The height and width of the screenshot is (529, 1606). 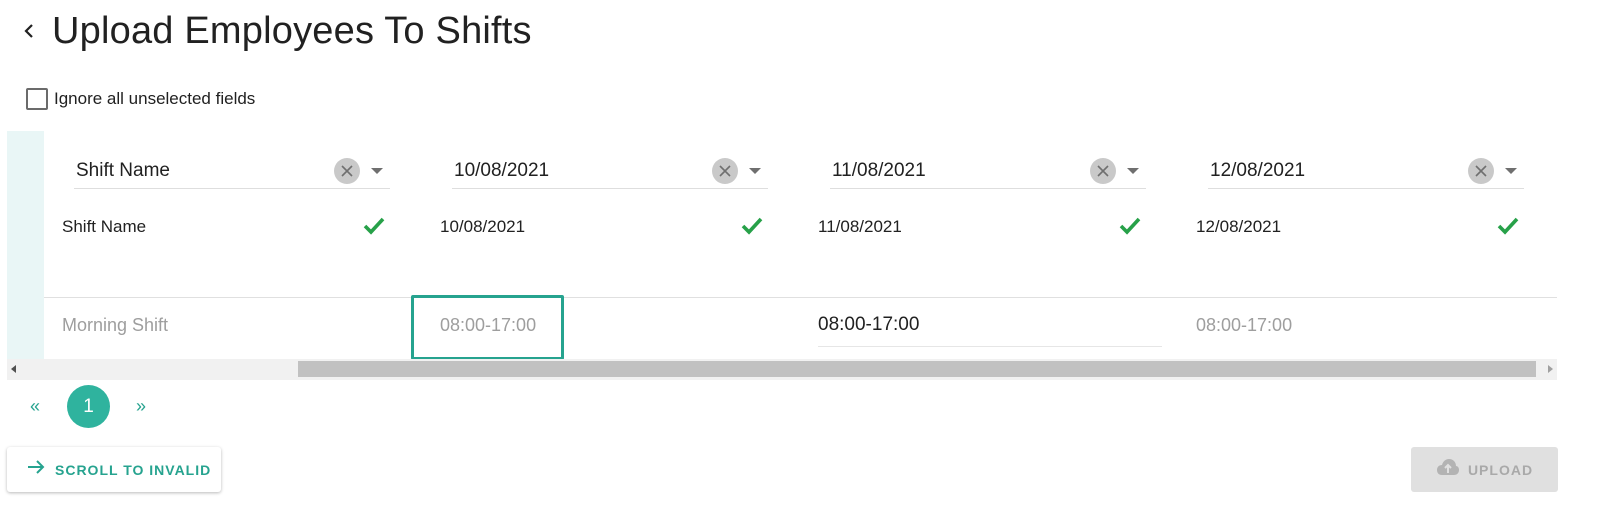 What do you see at coordinates (155, 98) in the screenshot?
I see `ignore-unselected-label: Ignore all unselected fields` at bounding box center [155, 98].